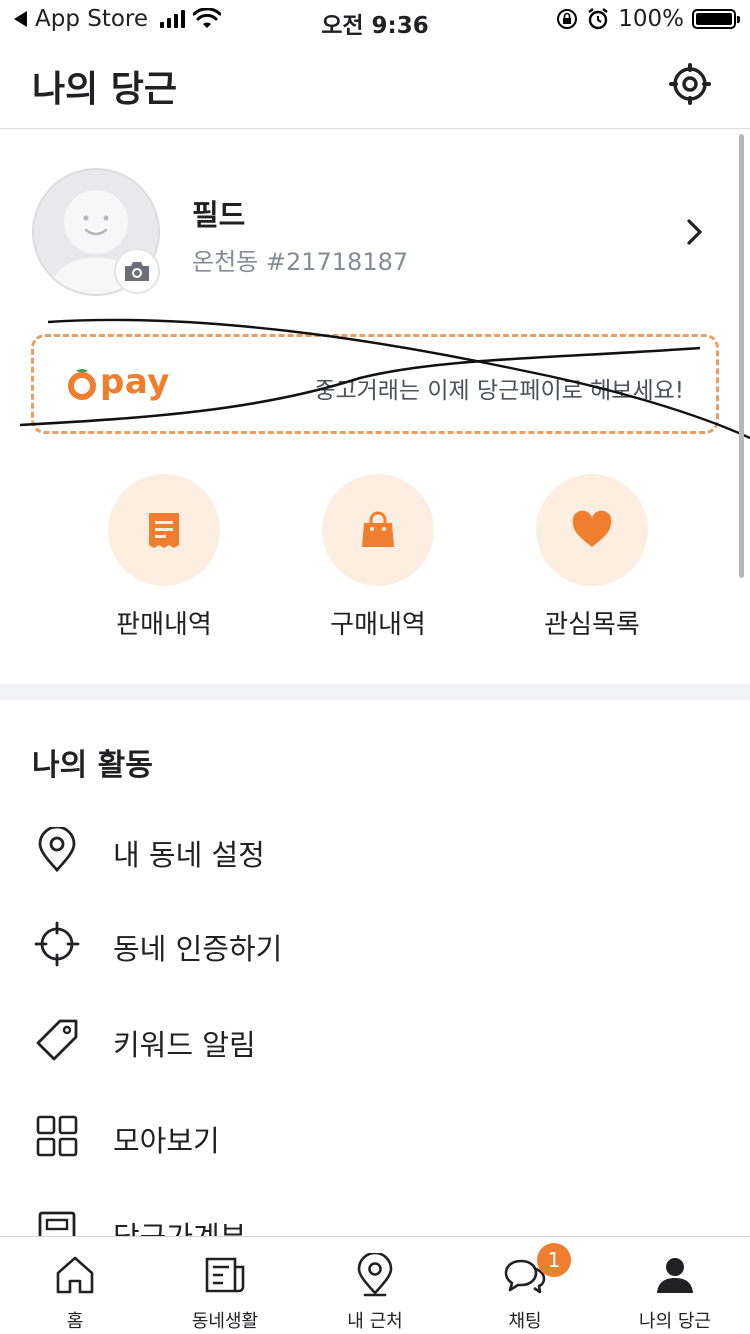 Image resolution: width=750 pixels, height=1334 pixels. Describe the element at coordinates (525, 1321) in the screenshot. I see `tab-label: 채팅` at that location.